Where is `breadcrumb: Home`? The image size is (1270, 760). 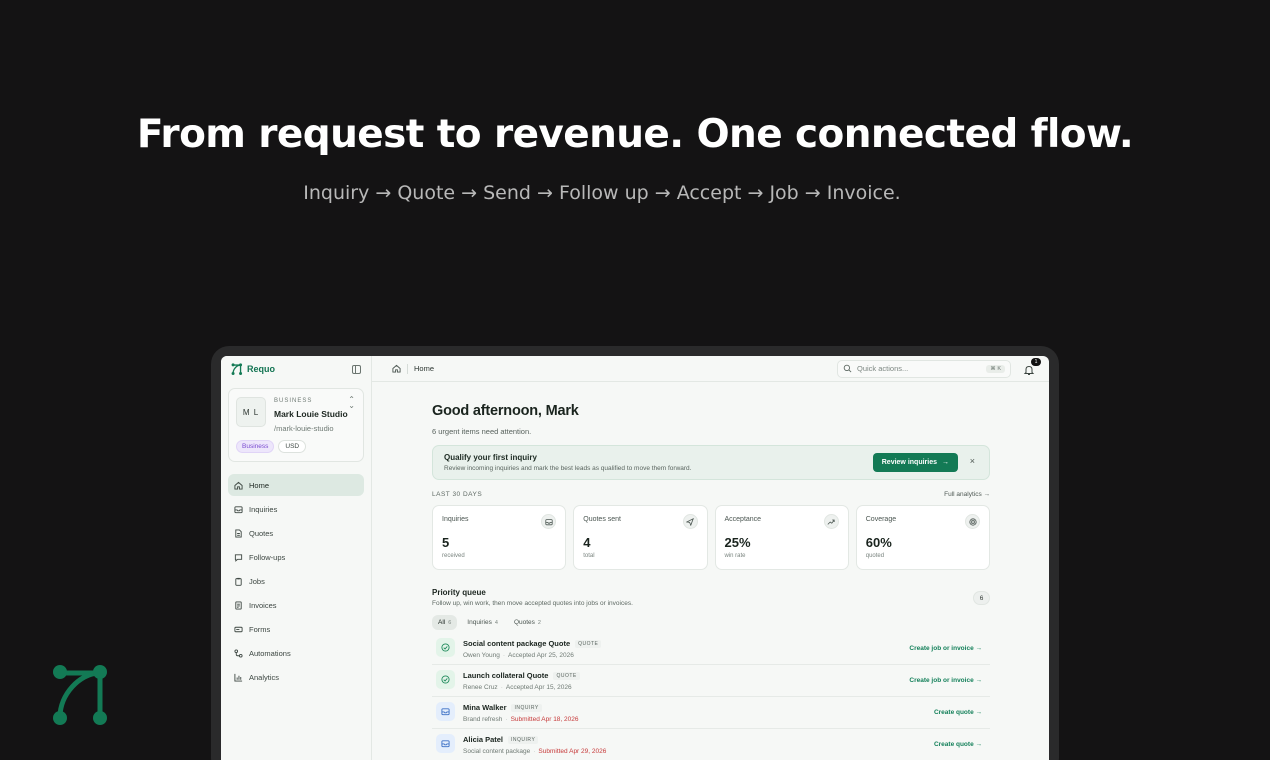
breadcrumb: Home is located at coordinates (424, 368).